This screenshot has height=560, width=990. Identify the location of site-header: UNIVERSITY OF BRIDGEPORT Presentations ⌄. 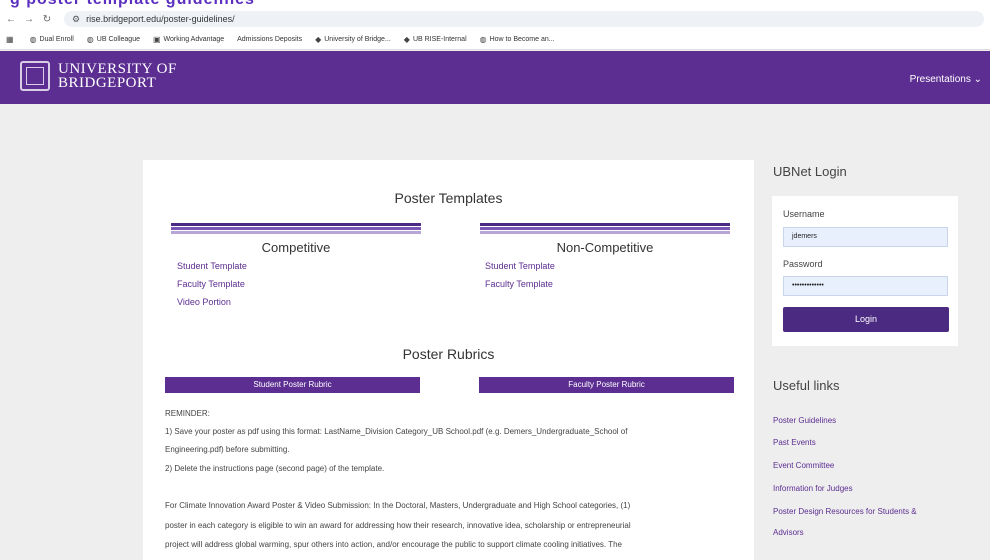
(495, 77).